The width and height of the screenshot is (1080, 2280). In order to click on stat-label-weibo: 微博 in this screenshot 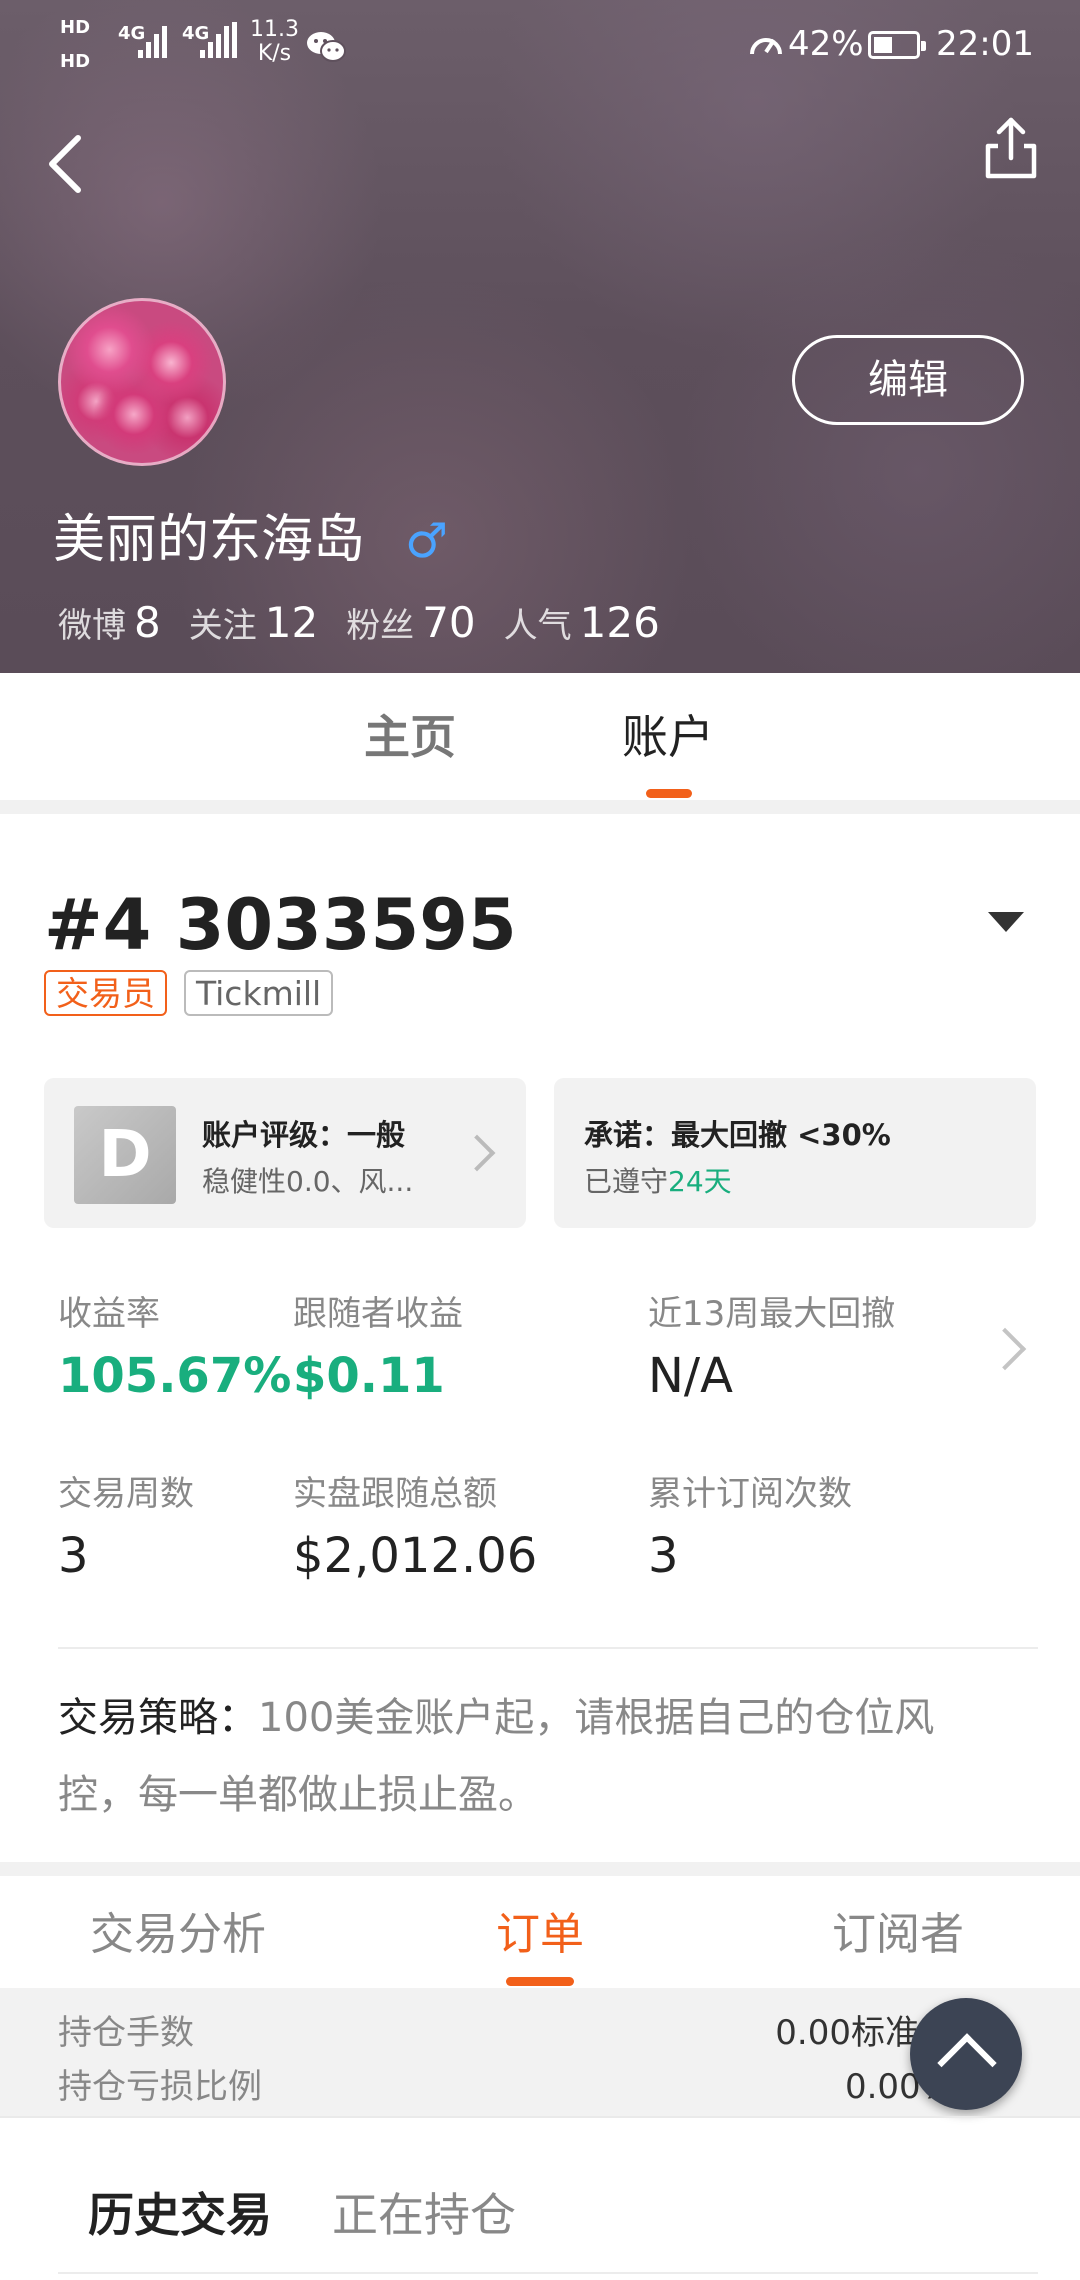, I will do `click(92, 622)`.